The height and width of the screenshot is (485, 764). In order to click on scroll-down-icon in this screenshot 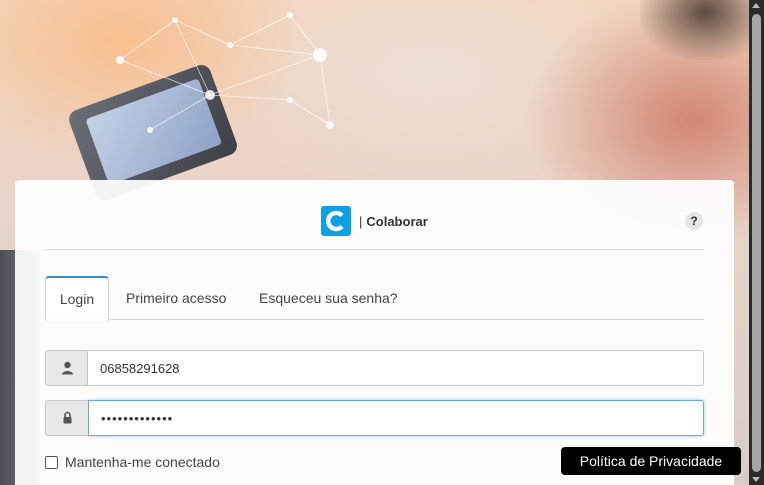, I will do `click(756, 479)`.